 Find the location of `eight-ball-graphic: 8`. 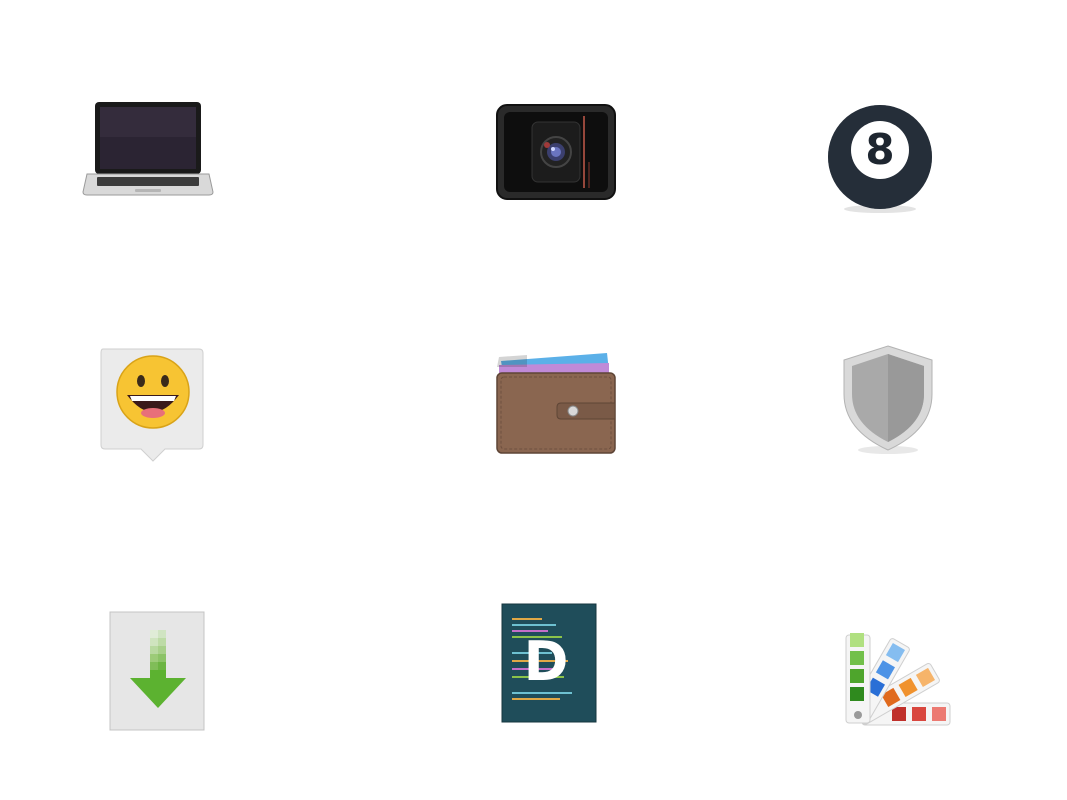

eight-ball-graphic: 8 is located at coordinates (880, 159).